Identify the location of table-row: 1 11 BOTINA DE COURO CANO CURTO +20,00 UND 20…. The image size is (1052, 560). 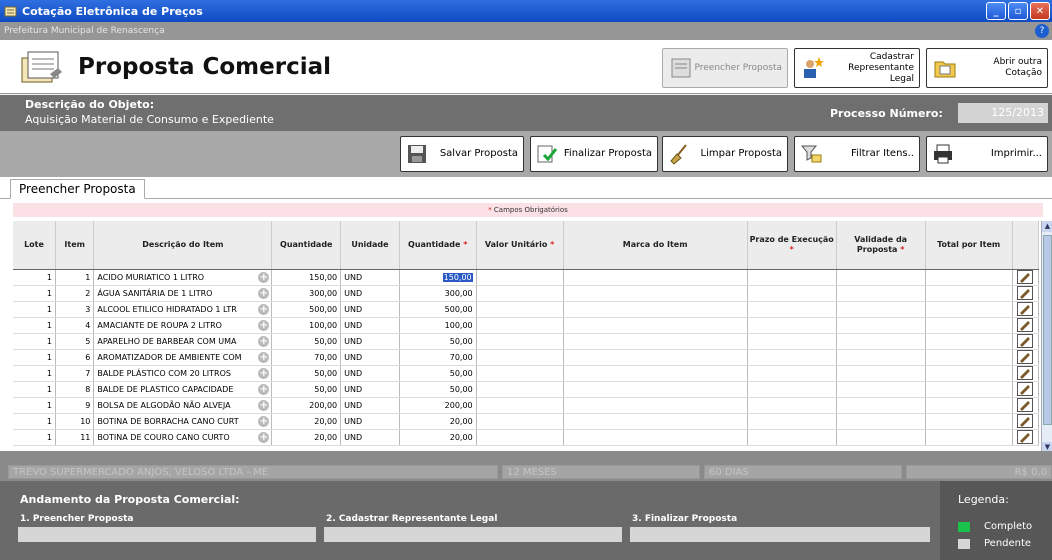
(526, 437).